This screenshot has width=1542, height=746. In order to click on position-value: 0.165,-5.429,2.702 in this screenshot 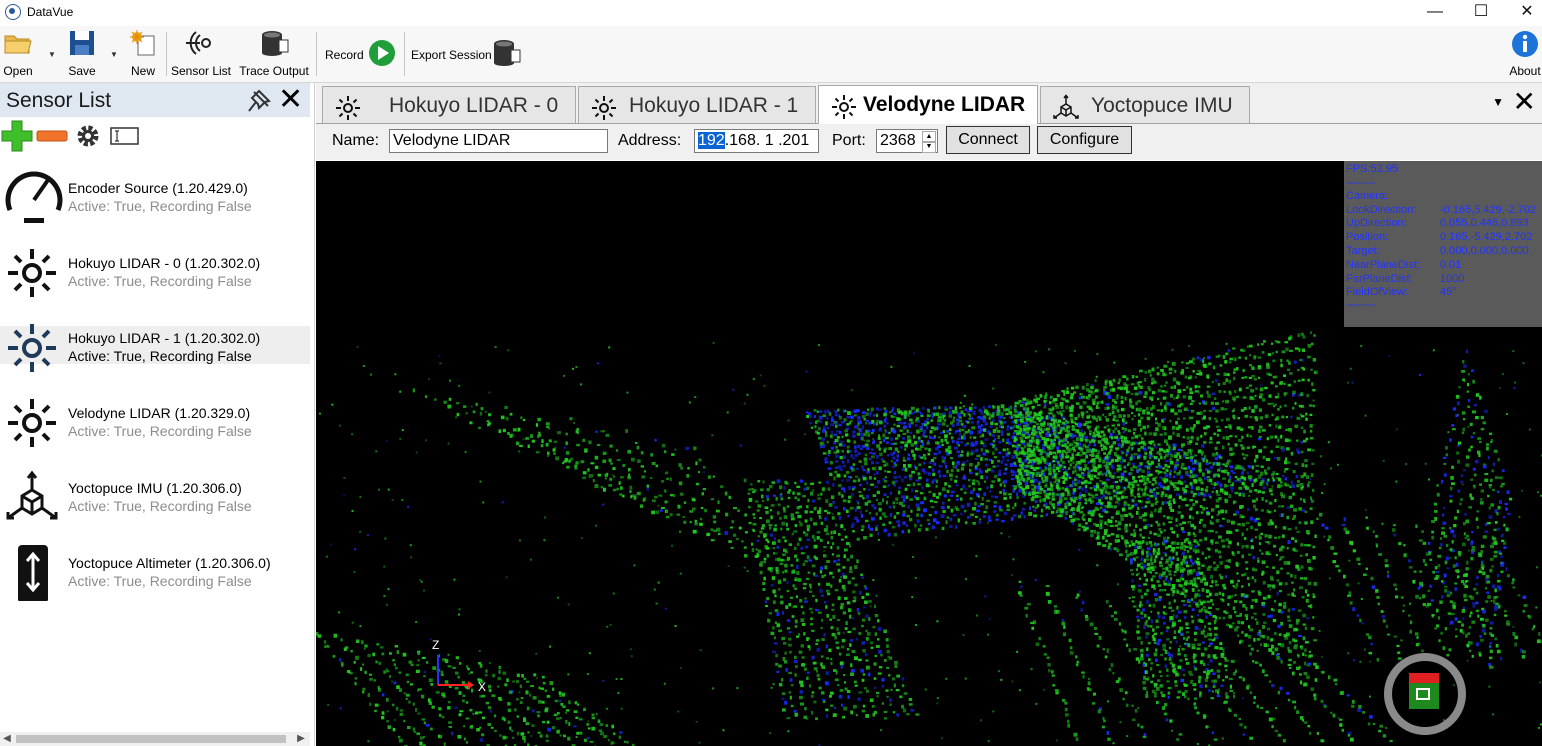, I will do `click(1486, 237)`.